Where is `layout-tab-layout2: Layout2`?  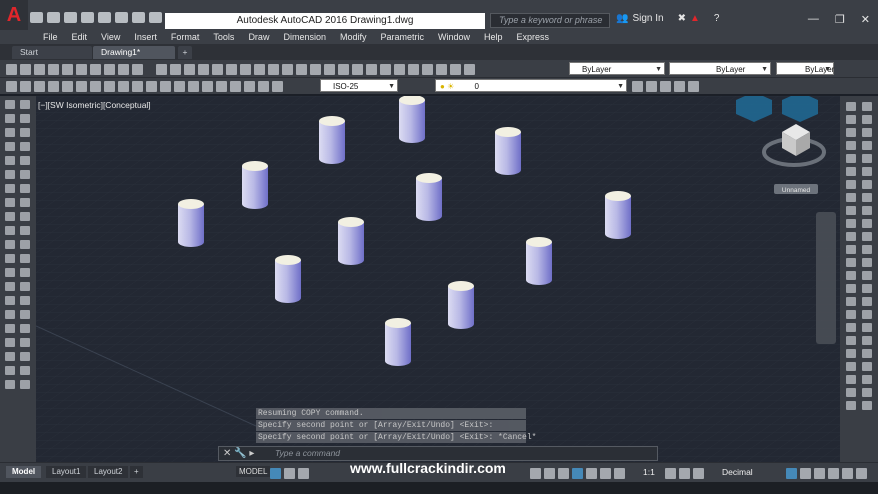
layout-tab-layout2: Layout2 is located at coordinates (108, 472).